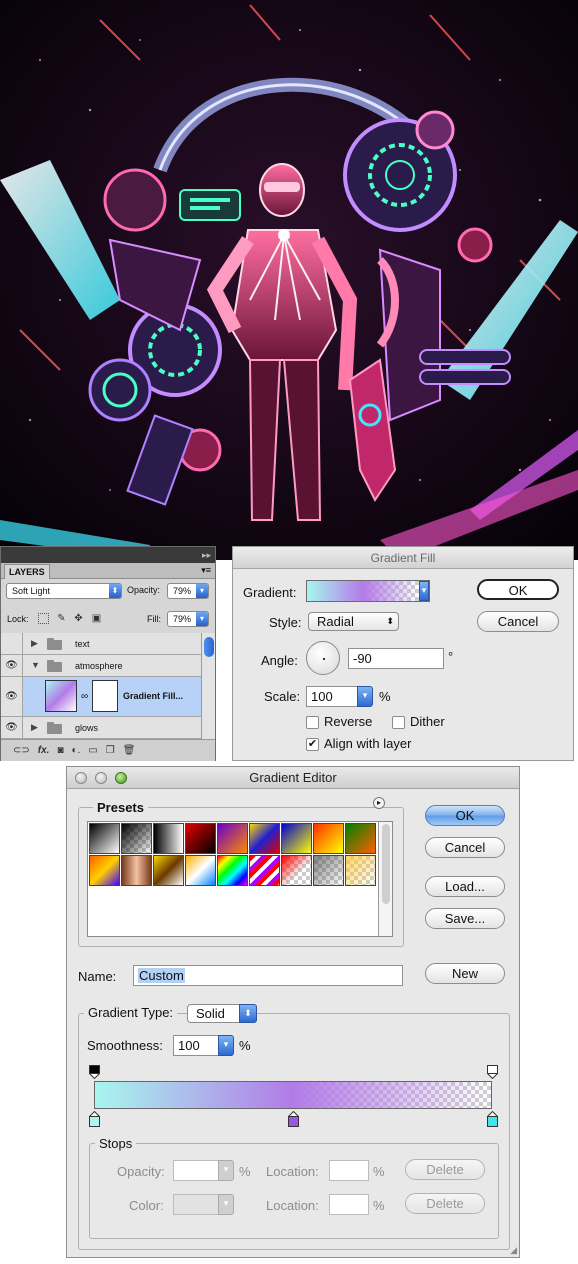 The image size is (578, 1264). I want to click on resize-grip-icon: ◢, so click(513, 1250).